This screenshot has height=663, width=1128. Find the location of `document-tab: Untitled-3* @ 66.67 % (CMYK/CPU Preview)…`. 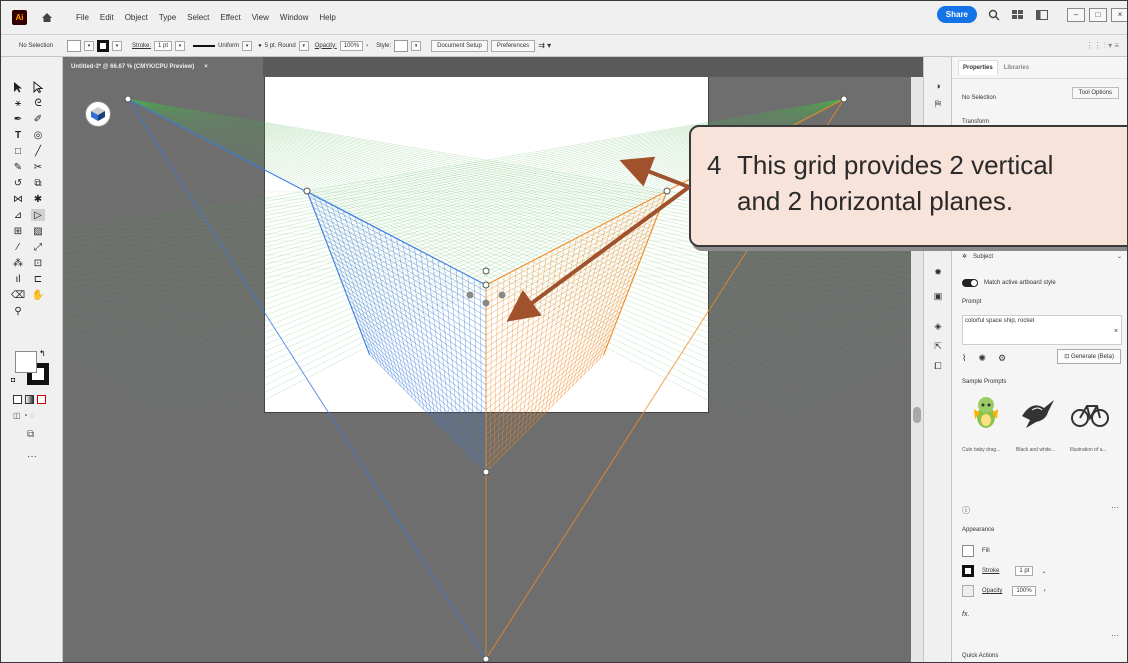

document-tab: Untitled-3* @ 66.67 % (CMYK/CPU Preview)… is located at coordinates (163, 67).